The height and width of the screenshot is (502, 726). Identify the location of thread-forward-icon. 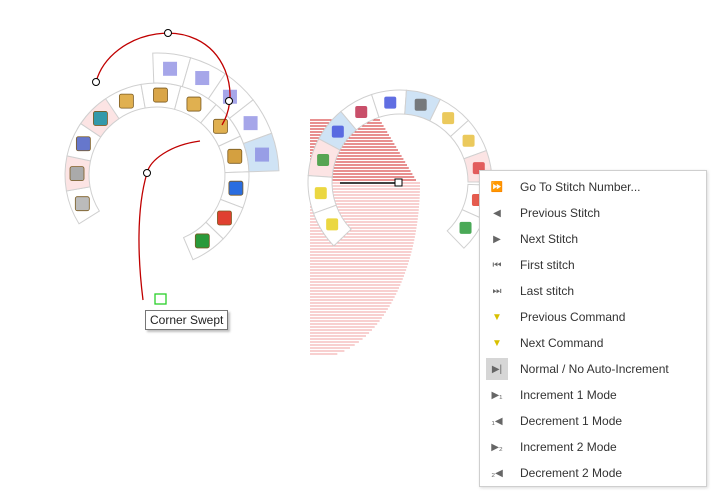
(448, 118).